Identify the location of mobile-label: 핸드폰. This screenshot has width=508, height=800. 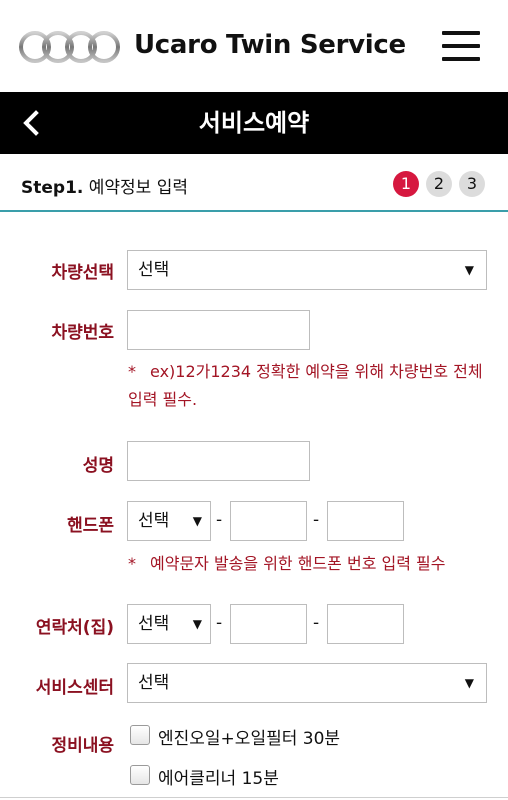
(90, 526).